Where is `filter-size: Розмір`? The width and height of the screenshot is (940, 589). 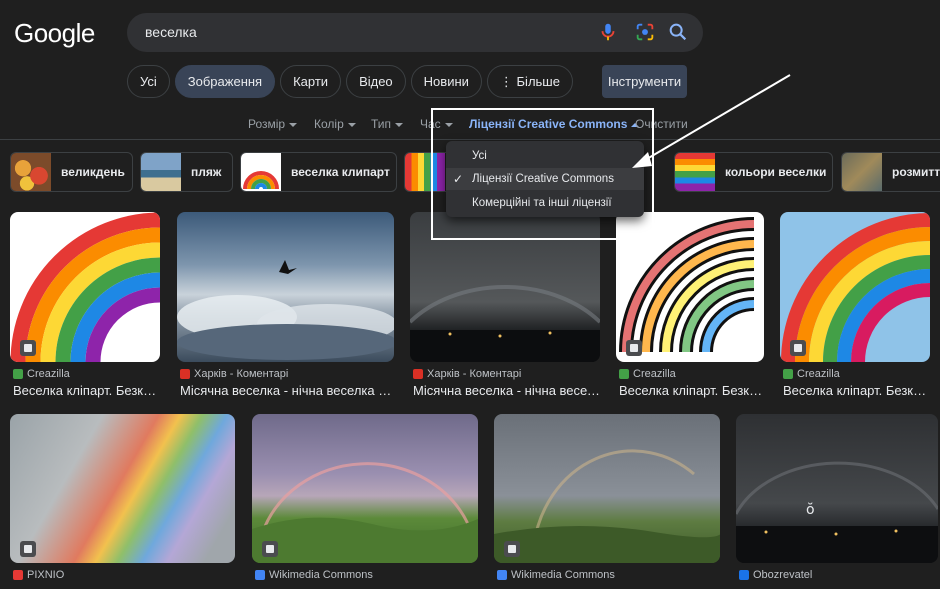
filter-size: Розмір is located at coordinates (273, 124).